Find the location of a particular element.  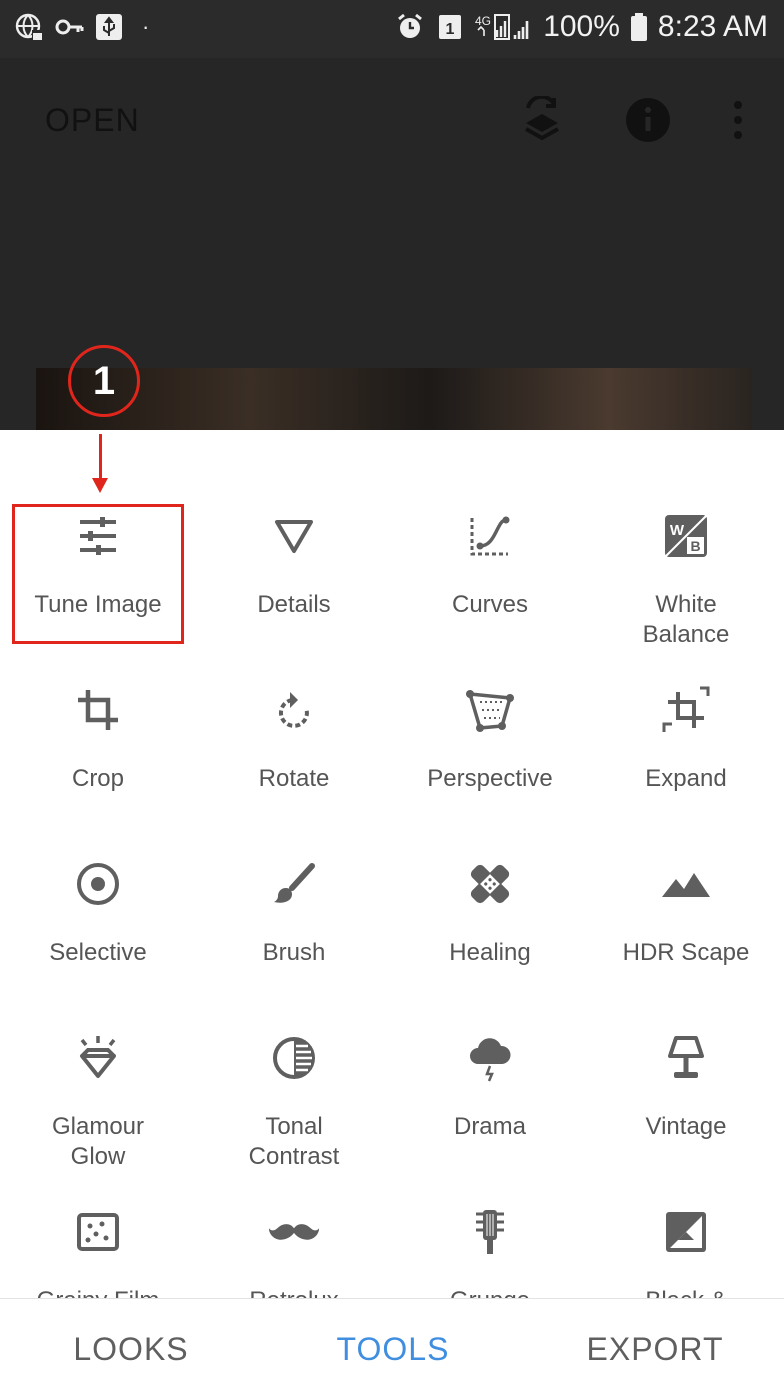

perspective-icon is located at coordinates (490, 710).